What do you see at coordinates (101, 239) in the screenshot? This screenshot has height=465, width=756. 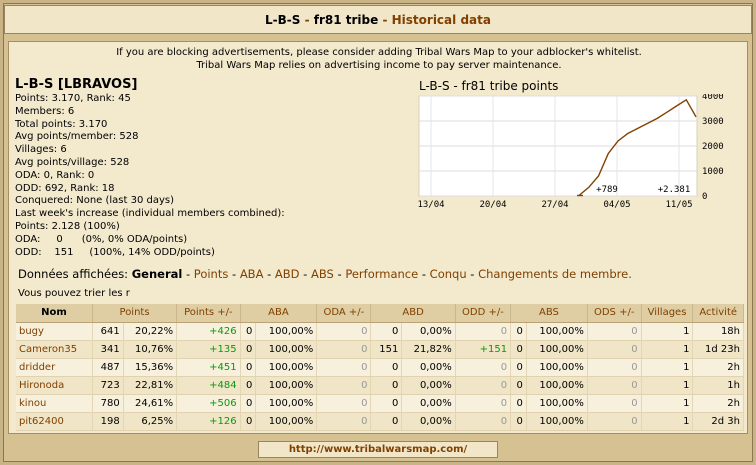 I see `tribe-stat-row: ODA: 0 (0%, 0% ODA/points)` at bounding box center [101, 239].